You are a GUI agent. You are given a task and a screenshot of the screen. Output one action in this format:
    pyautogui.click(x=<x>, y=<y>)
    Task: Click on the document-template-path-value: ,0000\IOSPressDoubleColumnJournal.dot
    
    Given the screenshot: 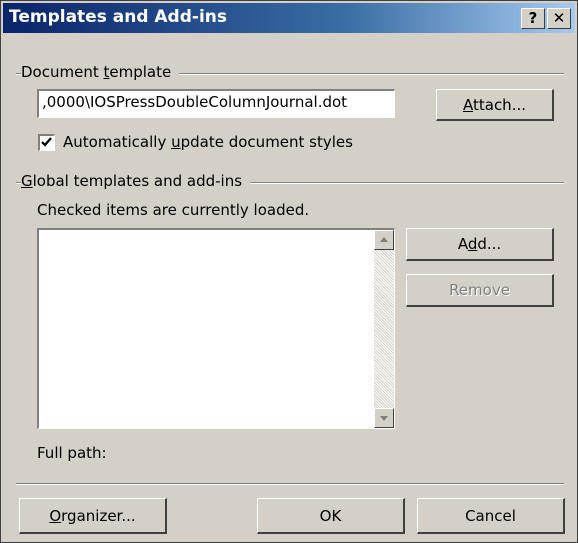 What is the action you would take?
    pyautogui.click(x=195, y=102)
    